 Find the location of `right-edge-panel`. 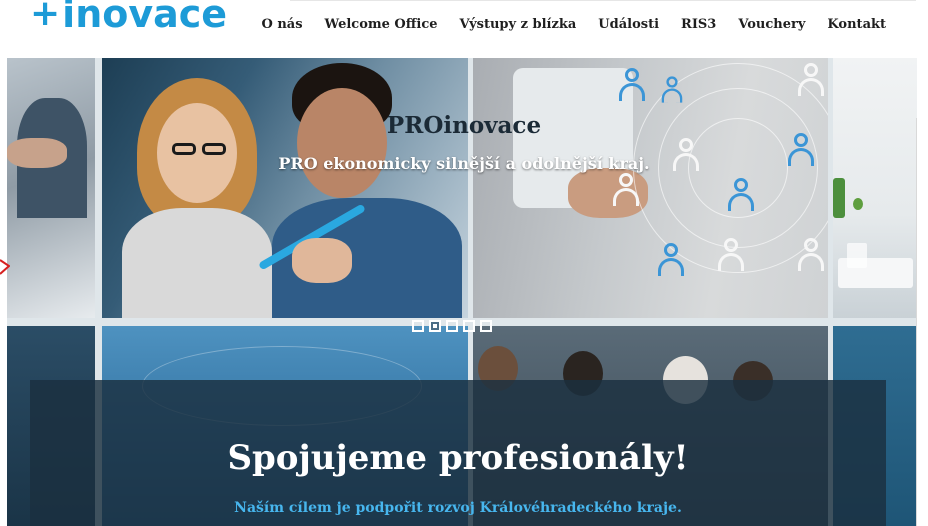

right-edge-panel is located at coordinates (922, 322).